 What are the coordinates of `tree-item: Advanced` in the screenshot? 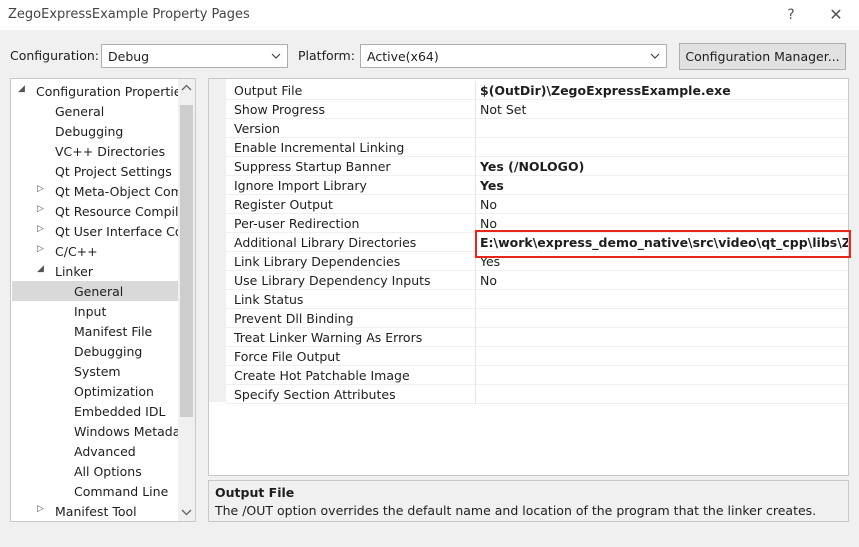 It's located at (95, 451).